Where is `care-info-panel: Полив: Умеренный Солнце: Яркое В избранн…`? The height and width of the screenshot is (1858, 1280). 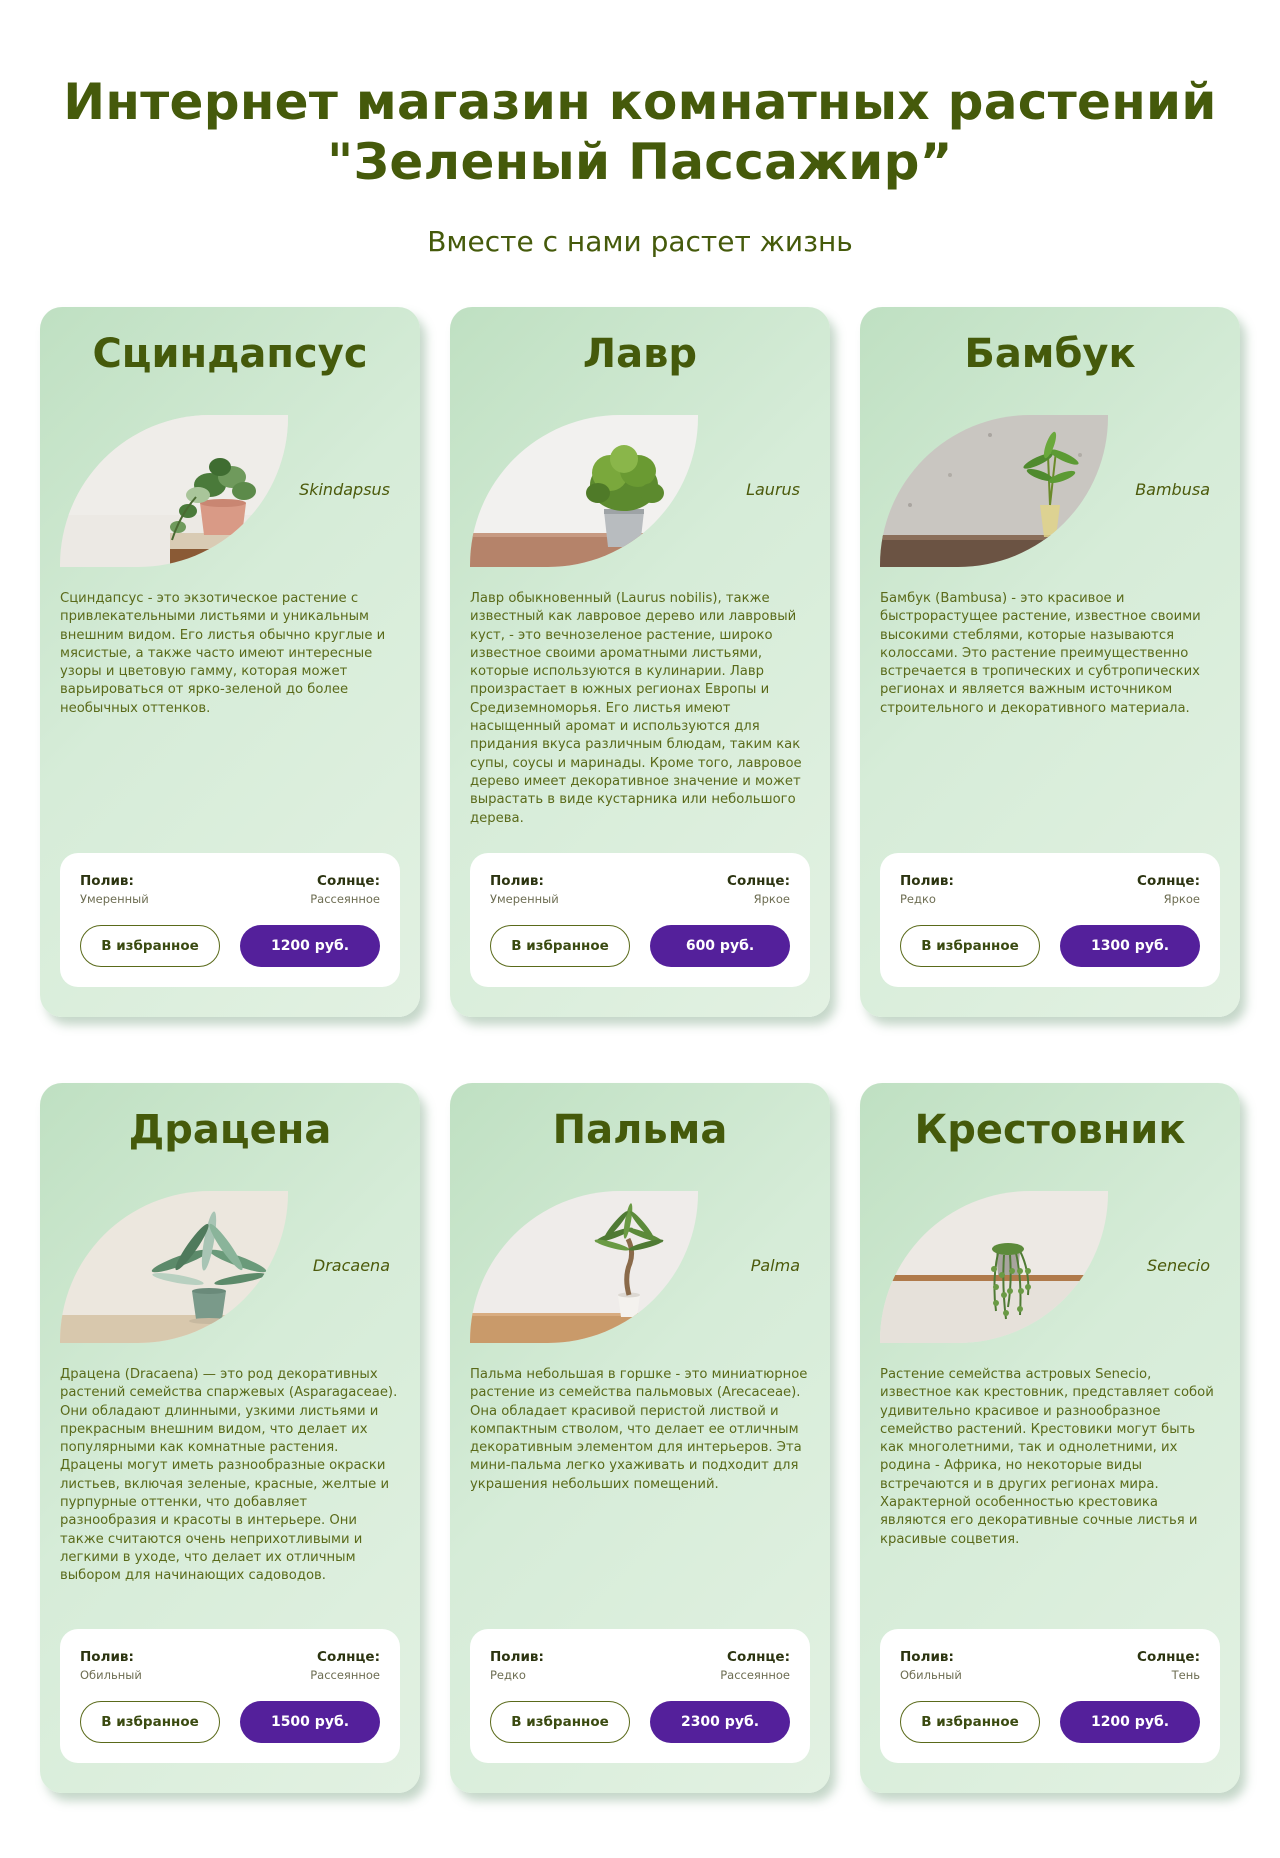 care-info-panel: Полив: Умеренный Солнце: Яркое В избранн… is located at coordinates (640, 920).